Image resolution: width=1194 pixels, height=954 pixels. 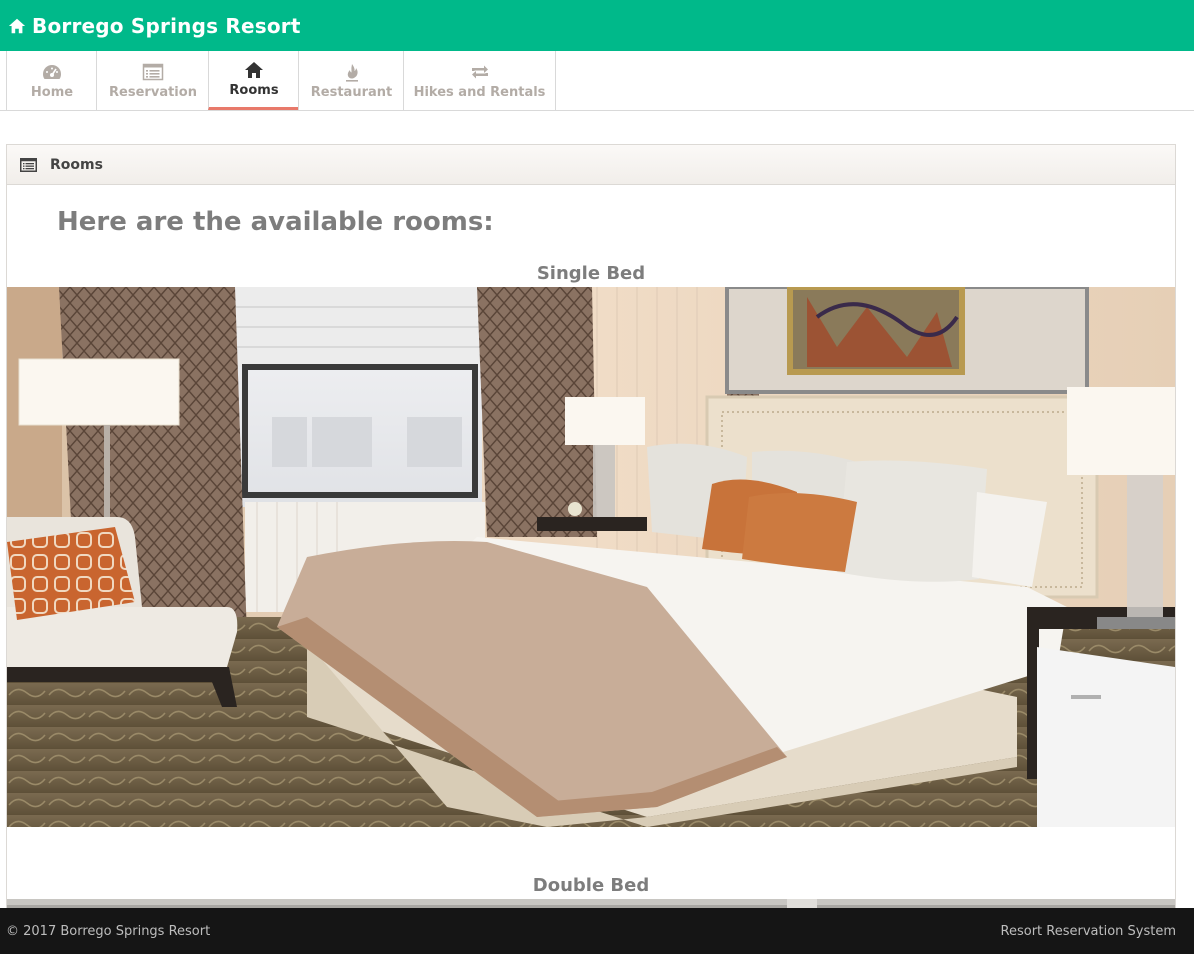 I want to click on top-bar: Borrego Springs Resort, so click(x=597, y=25).